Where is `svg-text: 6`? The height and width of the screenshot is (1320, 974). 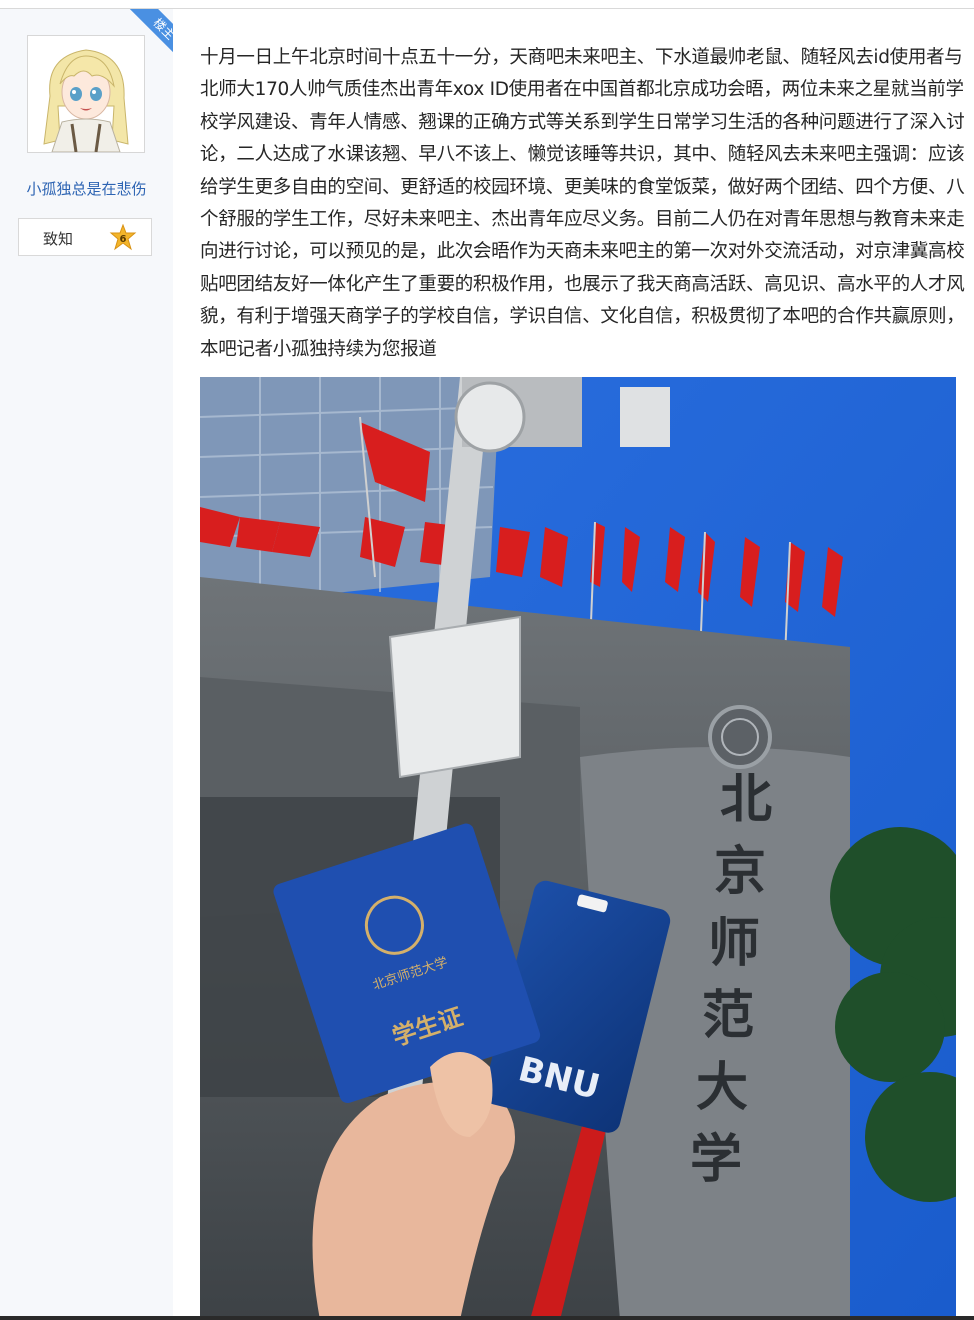
svg-text: 6 is located at coordinates (123, 239).